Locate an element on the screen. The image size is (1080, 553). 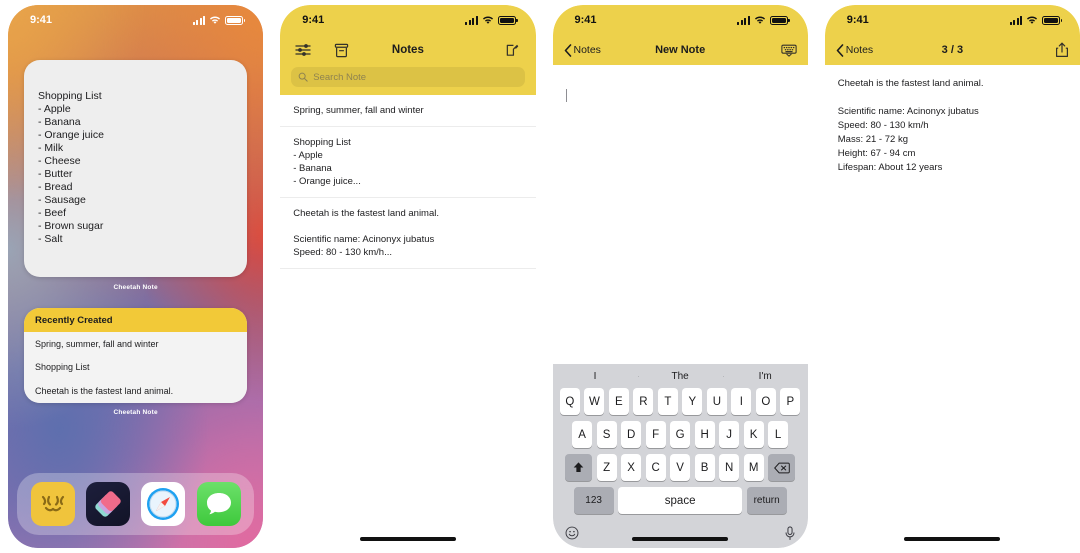
share-icon is located at coordinates (1062, 50).